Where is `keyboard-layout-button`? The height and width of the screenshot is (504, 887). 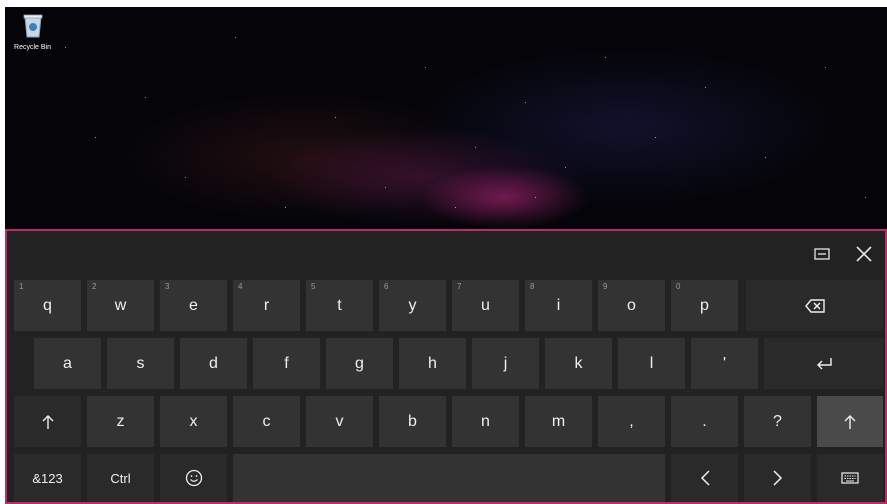 keyboard-layout-button is located at coordinates (822, 254).